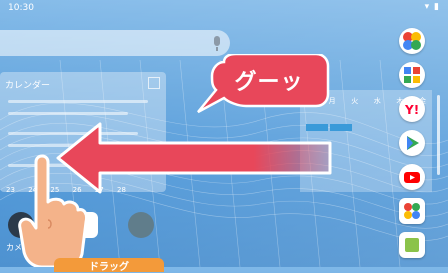 The height and width of the screenshot is (273, 448). What do you see at coordinates (269, 82) in the screenshot?
I see `speech-bubble-text: グーッ` at bounding box center [269, 82].